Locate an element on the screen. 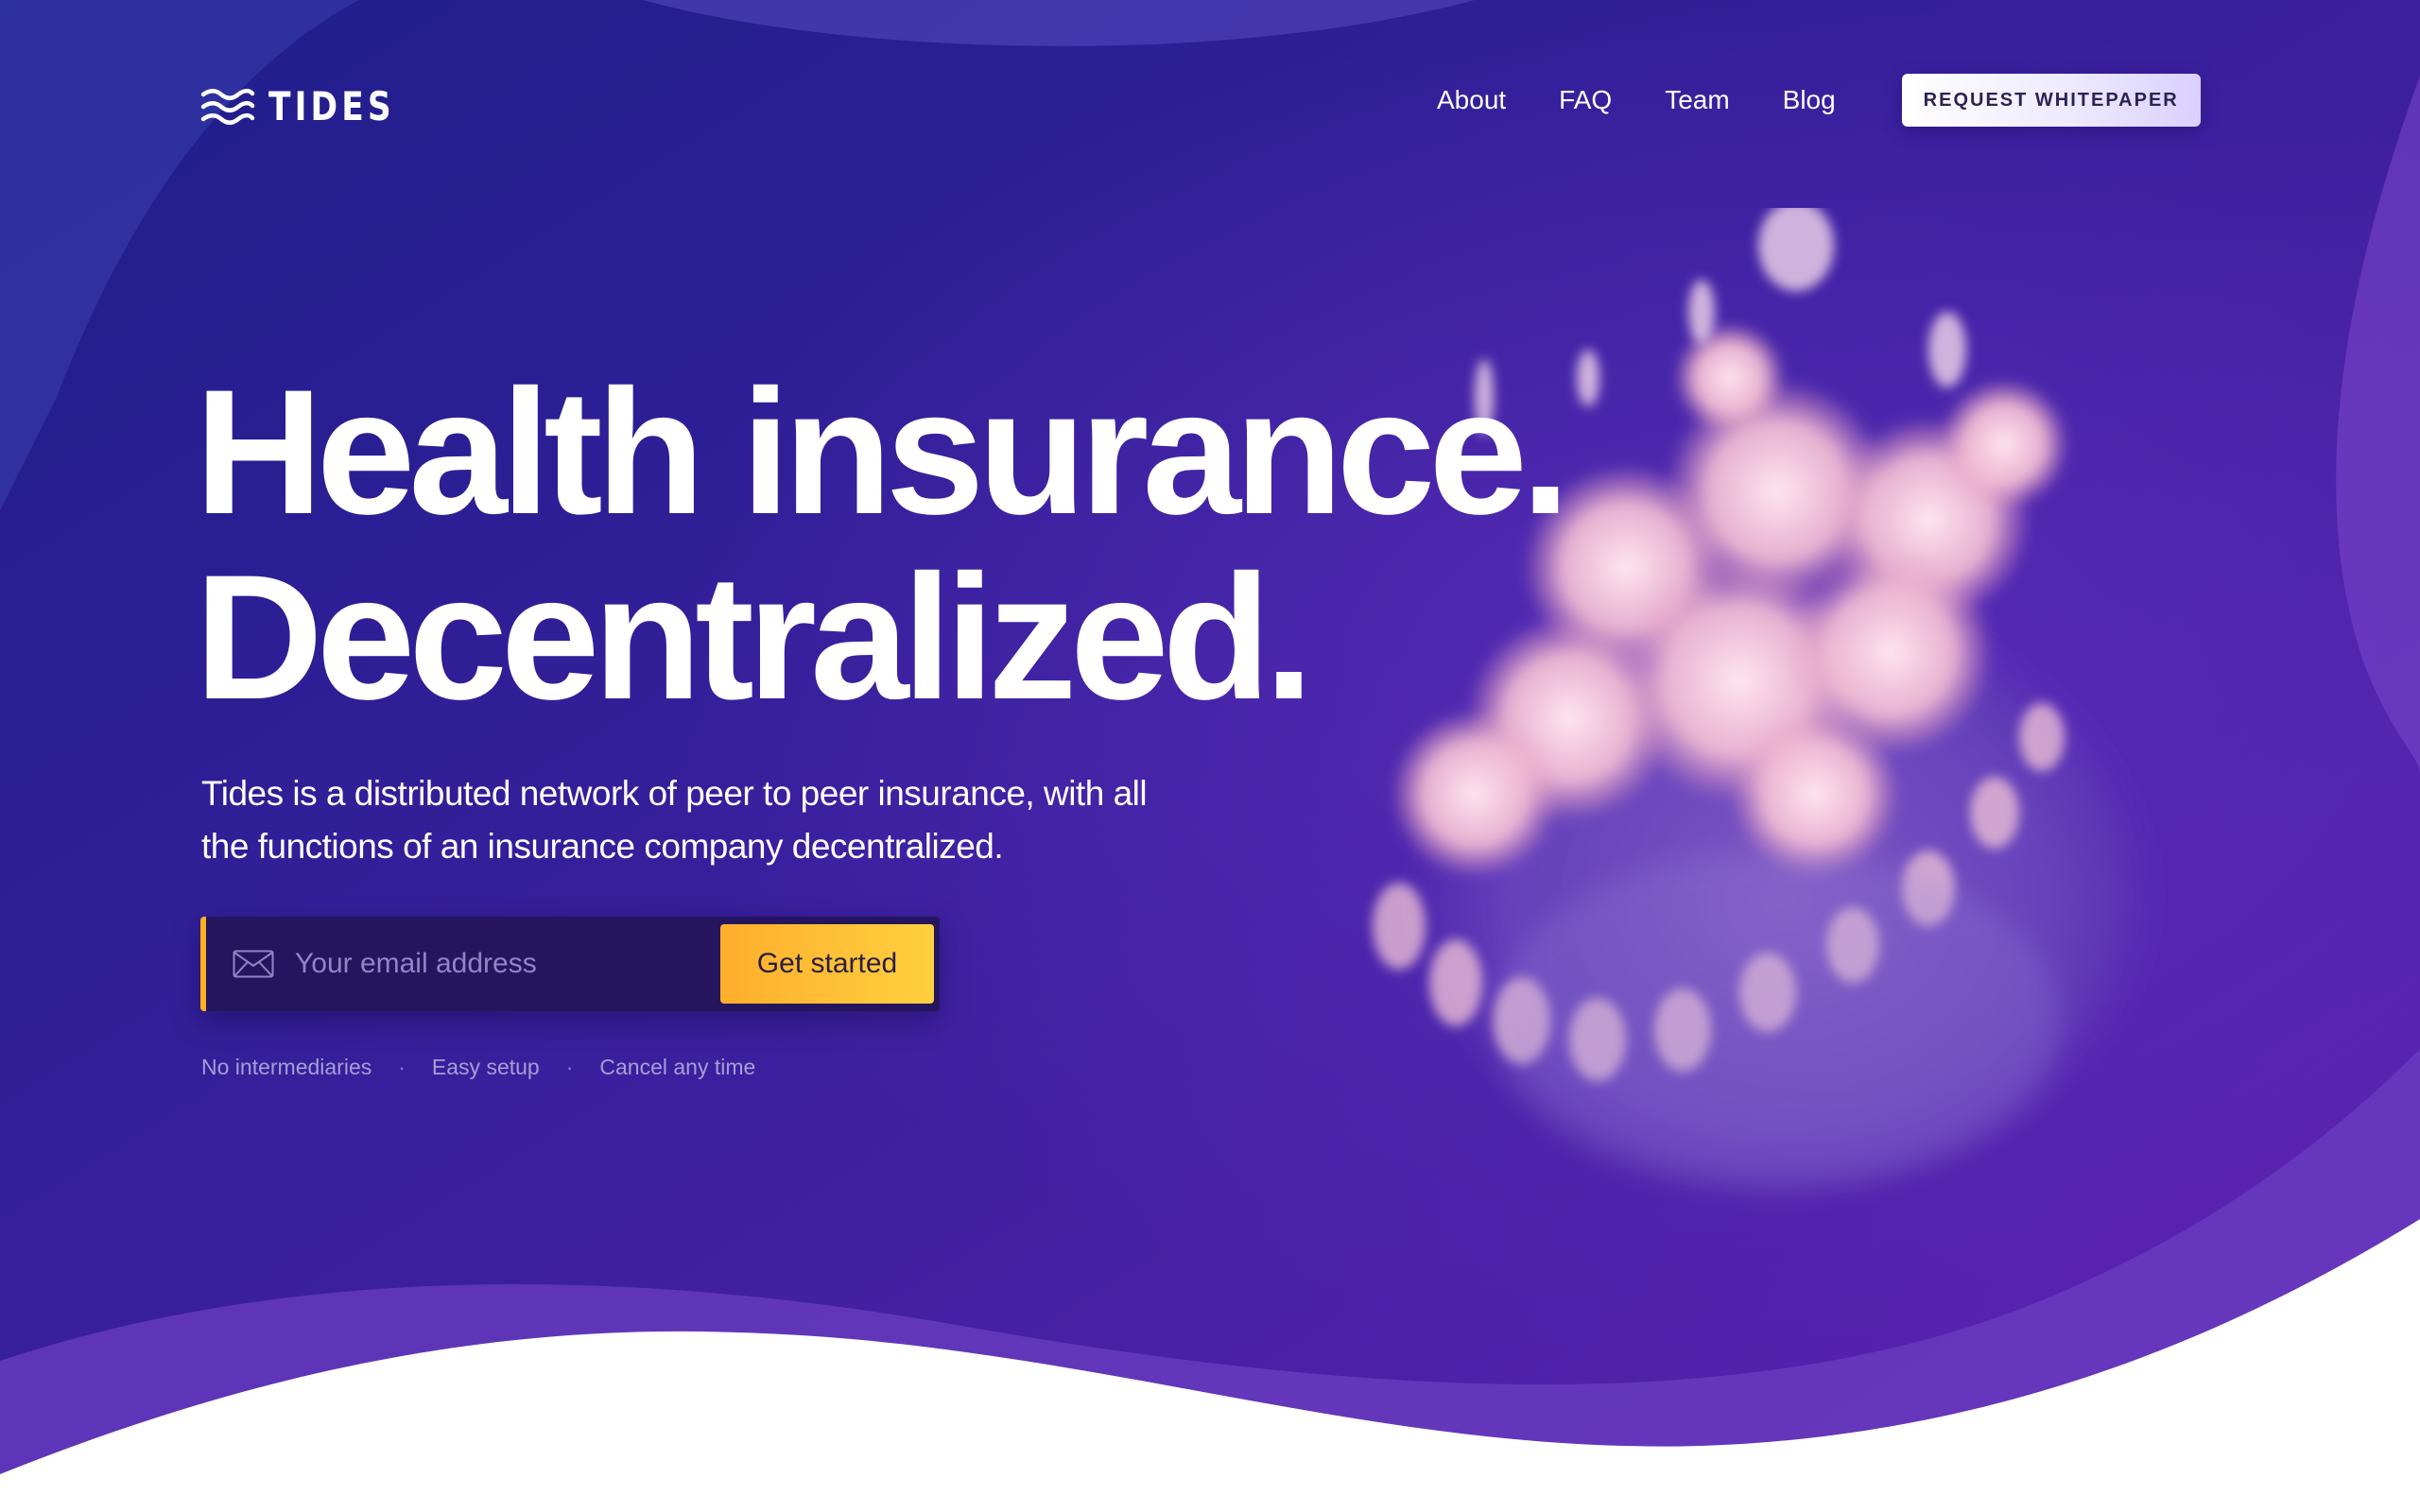  request-whitepaper-button: REQUEST WHITEPAPER is located at coordinates (2051, 100).